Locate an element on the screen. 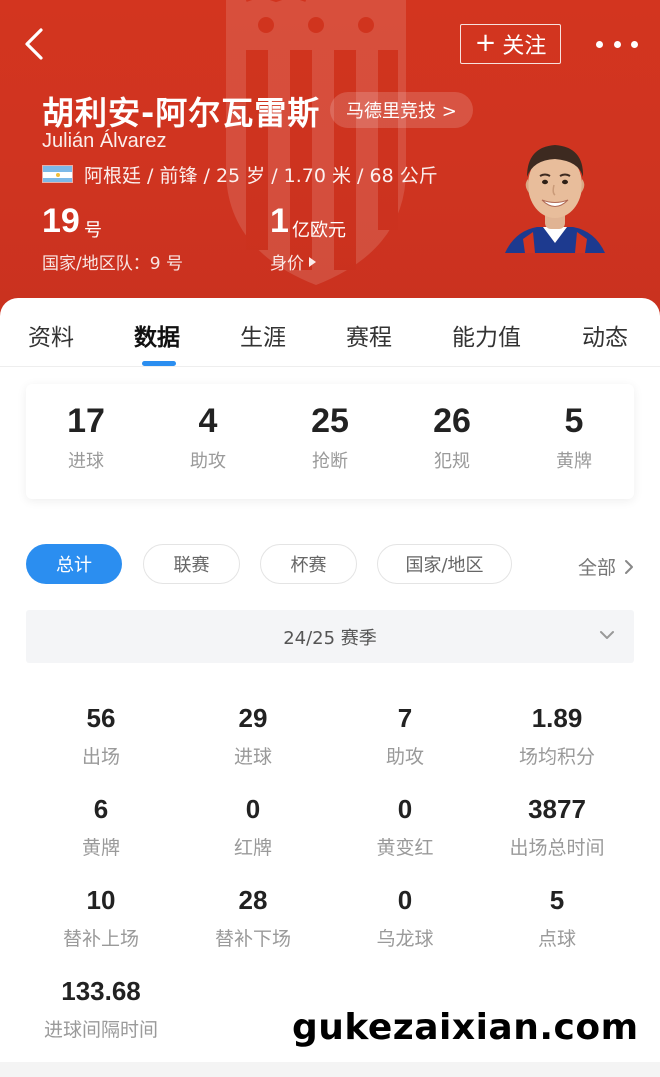 The width and height of the screenshot is (660, 1077). back-button is located at coordinates (34, 44).